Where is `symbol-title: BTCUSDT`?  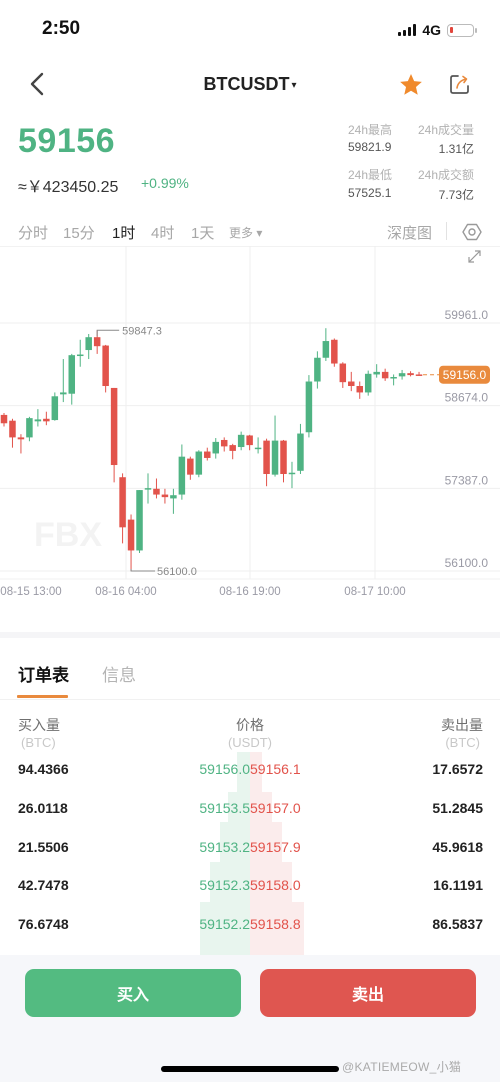
symbol-title: BTCUSDT is located at coordinates (246, 84).